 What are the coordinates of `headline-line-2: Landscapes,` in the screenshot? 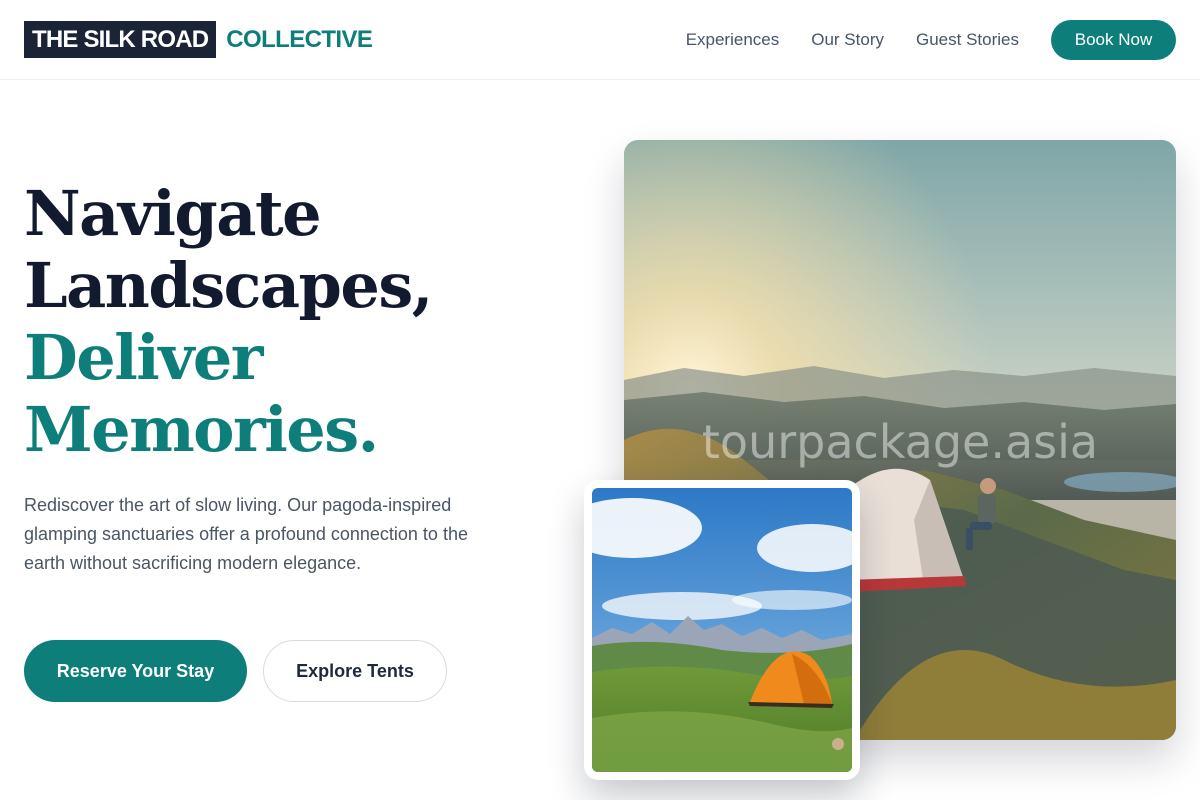 It's located at (228, 285).